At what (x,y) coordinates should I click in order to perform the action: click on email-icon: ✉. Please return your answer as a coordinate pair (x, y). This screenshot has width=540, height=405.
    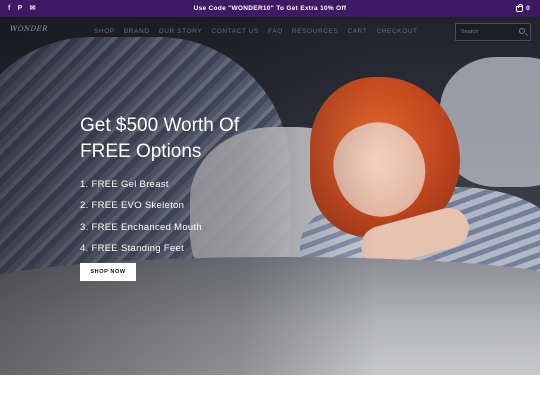
    Looking at the image, I should click on (33, 8).